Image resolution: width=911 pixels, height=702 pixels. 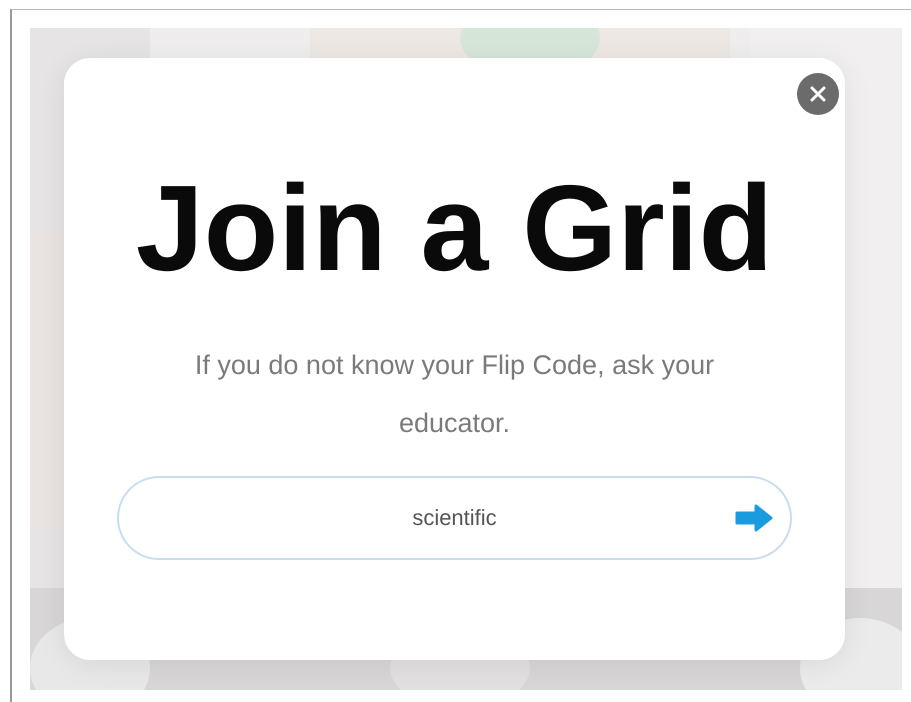 What do you see at coordinates (454, 228) in the screenshot?
I see `dialog-title: Join a Grid` at bounding box center [454, 228].